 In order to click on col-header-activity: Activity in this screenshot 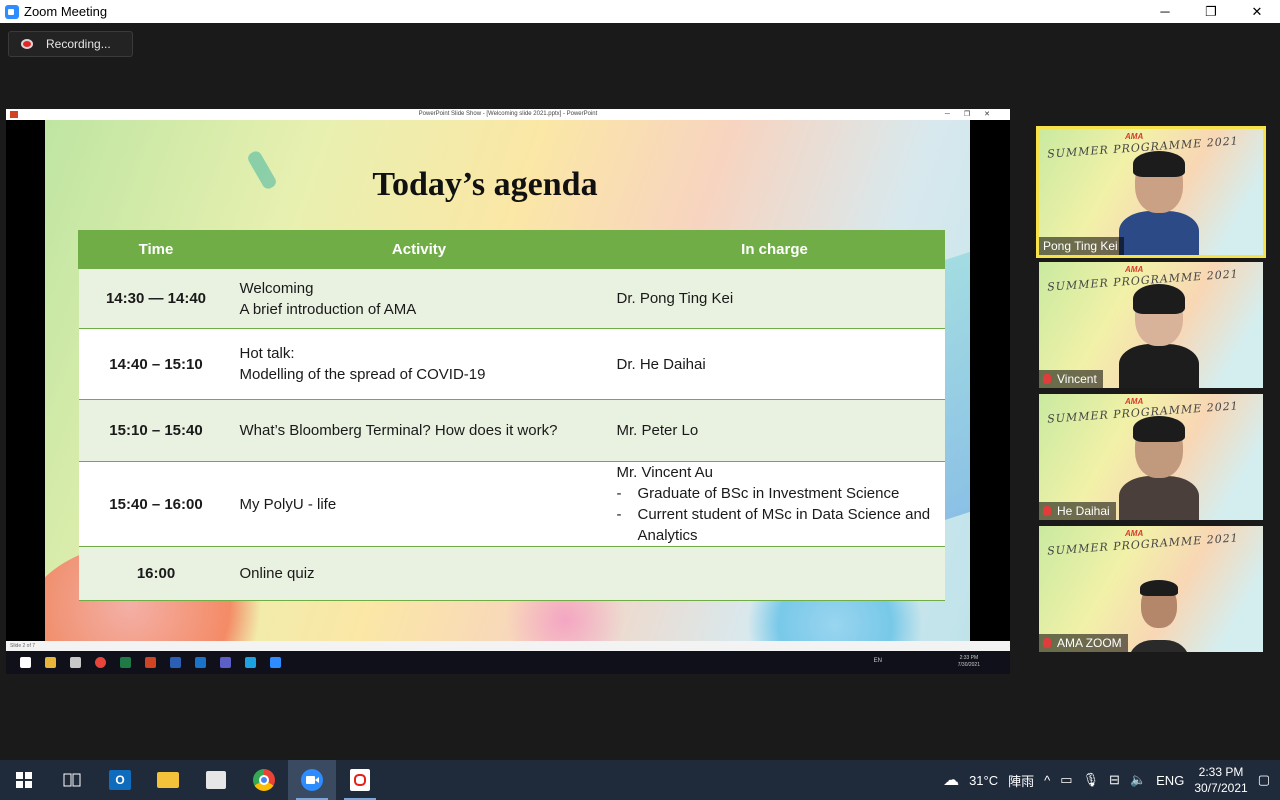, I will do `click(419, 249)`.